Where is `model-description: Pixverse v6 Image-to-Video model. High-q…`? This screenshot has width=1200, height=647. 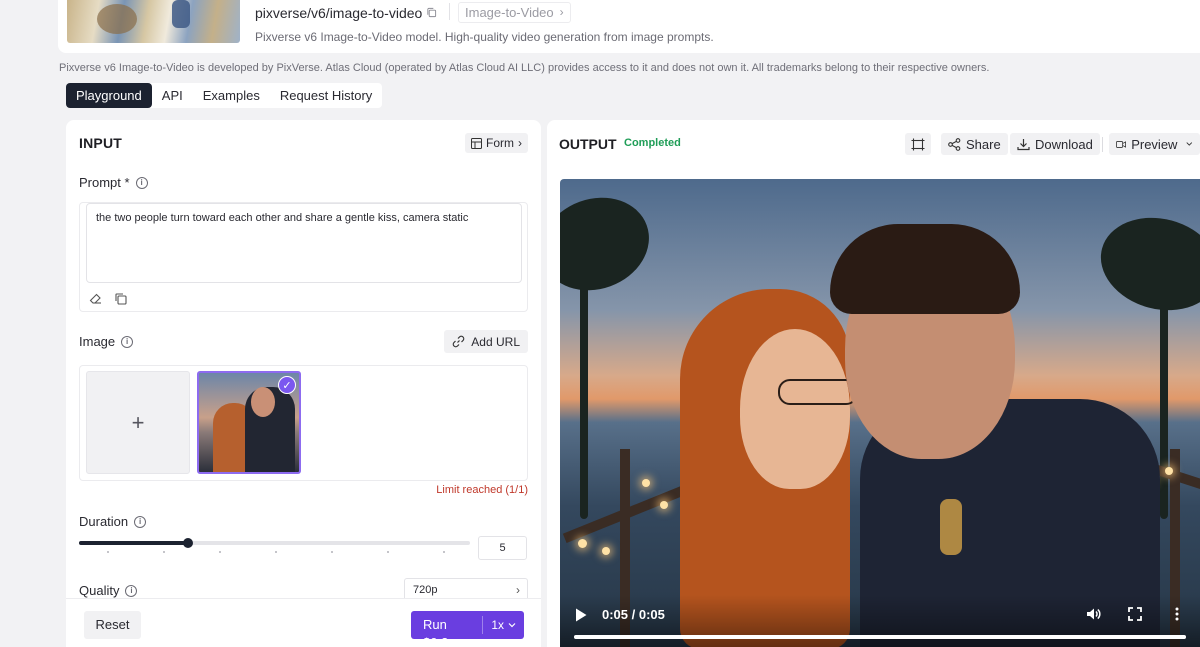 model-description: Pixverse v6 Image-to-Video model. High-q… is located at coordinates (484, 37).